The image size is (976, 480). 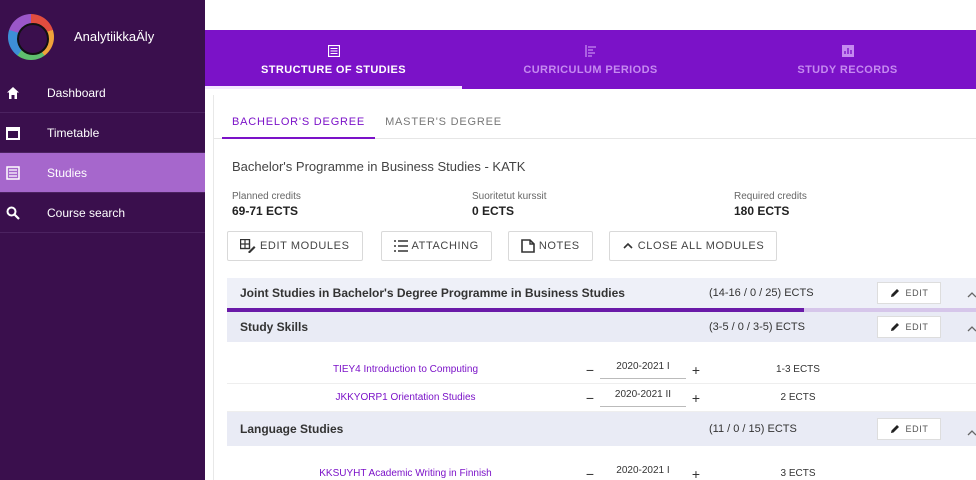 I want to click on course-ects: 3 ECTS, so click(x=798, y=473).